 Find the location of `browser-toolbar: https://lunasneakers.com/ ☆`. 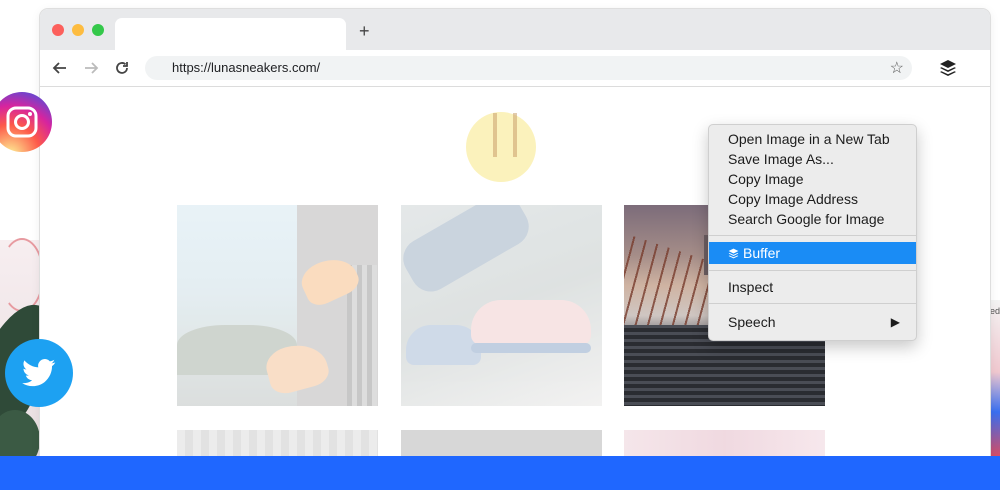

browser-toolbar: https://lunasneakers.com/ ☆ is located at coordinates (515, 68).